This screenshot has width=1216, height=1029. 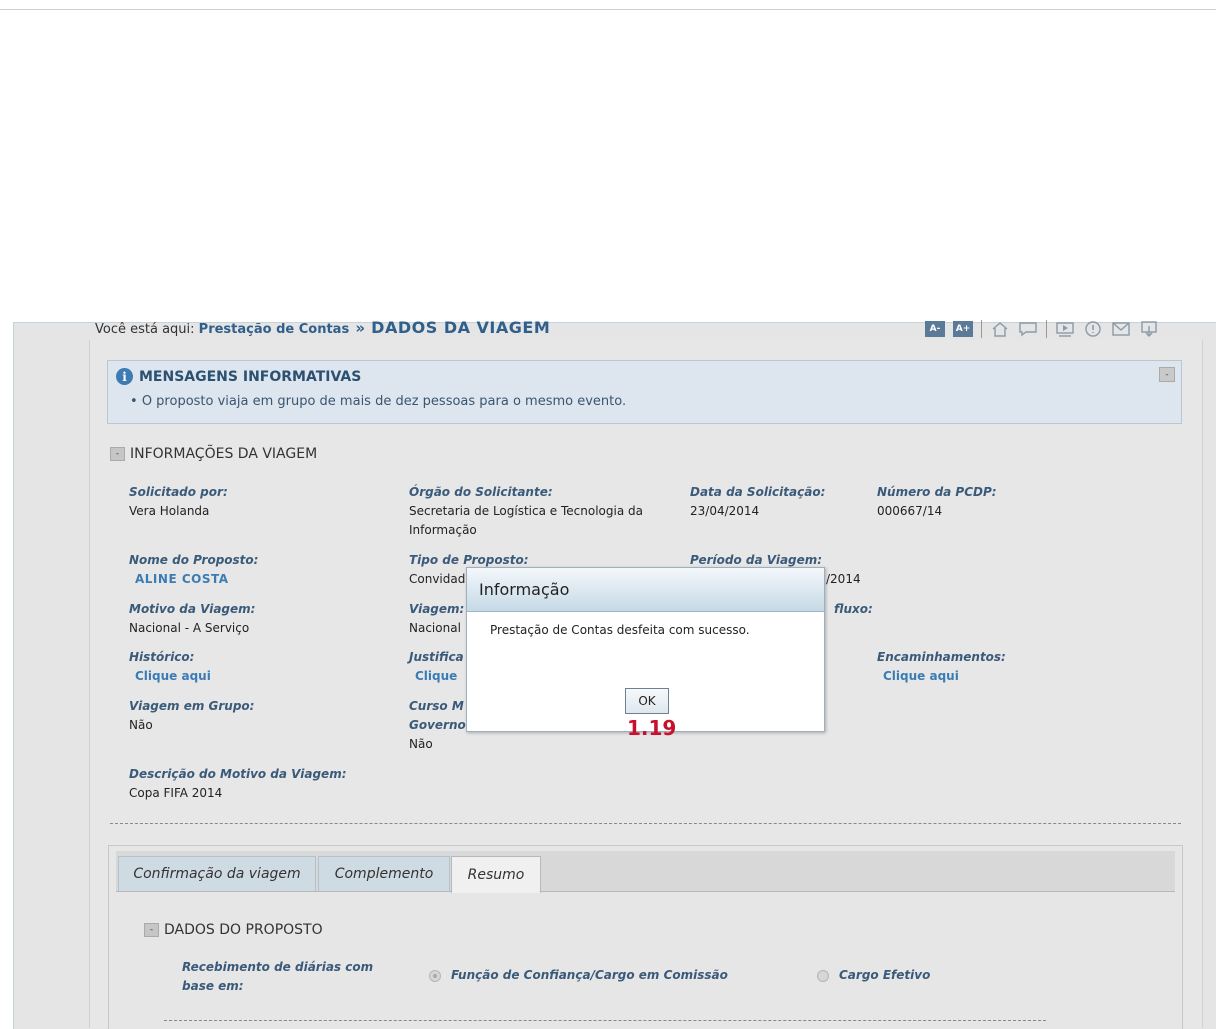 I want to click on top-divider, so click(x=608, y=9).